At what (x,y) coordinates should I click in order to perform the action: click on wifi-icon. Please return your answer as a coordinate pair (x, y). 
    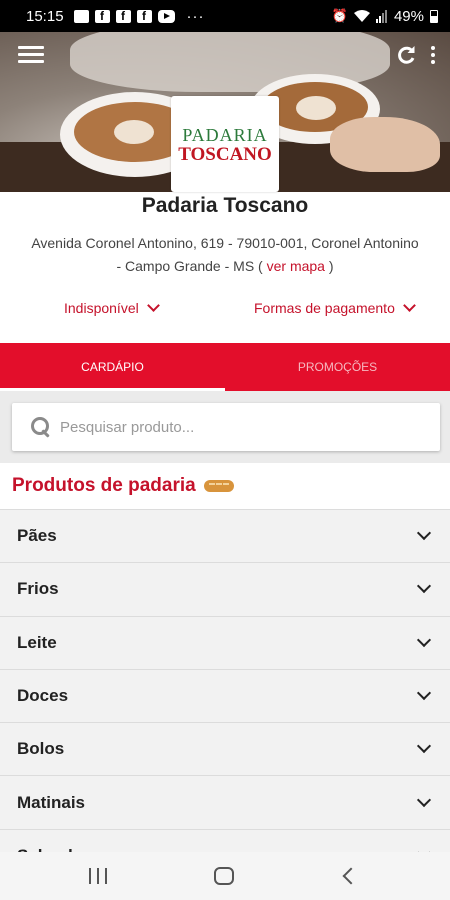
    Looking at the image, I should click on (361, 15).